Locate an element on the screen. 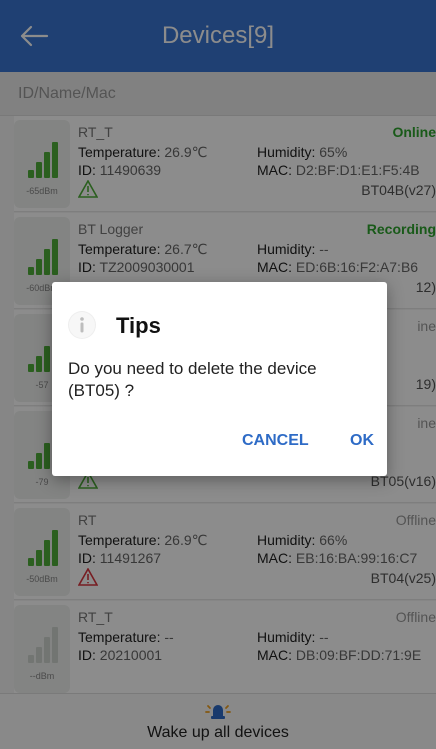 The image size is (436, 749). info-icon is located at coordinates (82, 325).